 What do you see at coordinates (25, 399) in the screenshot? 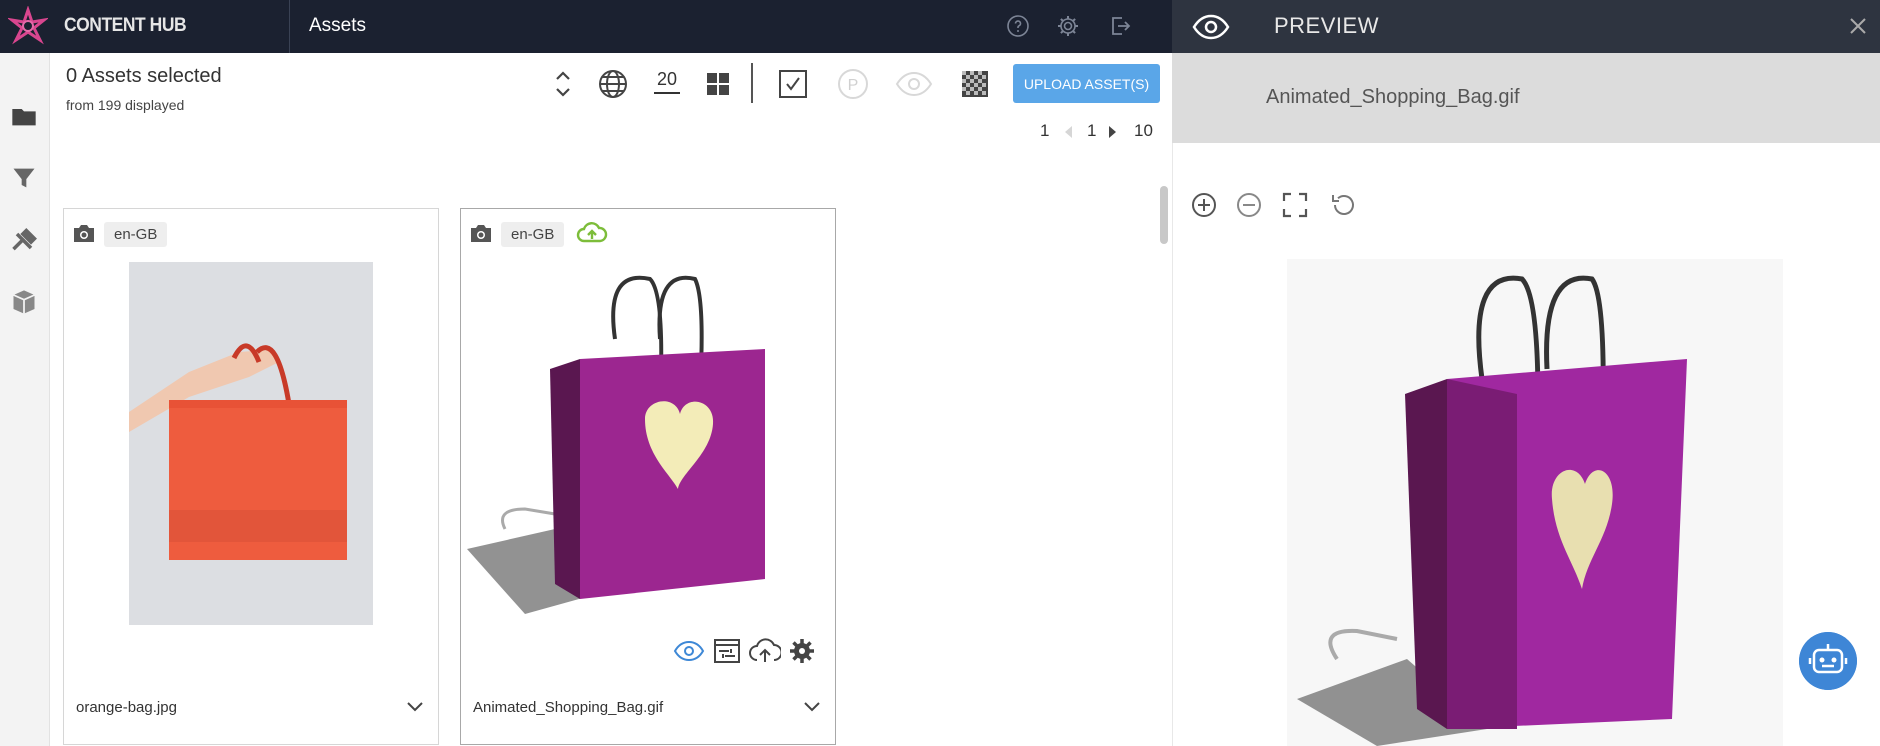
I see `left-rail` at bounding box center [25, 399].